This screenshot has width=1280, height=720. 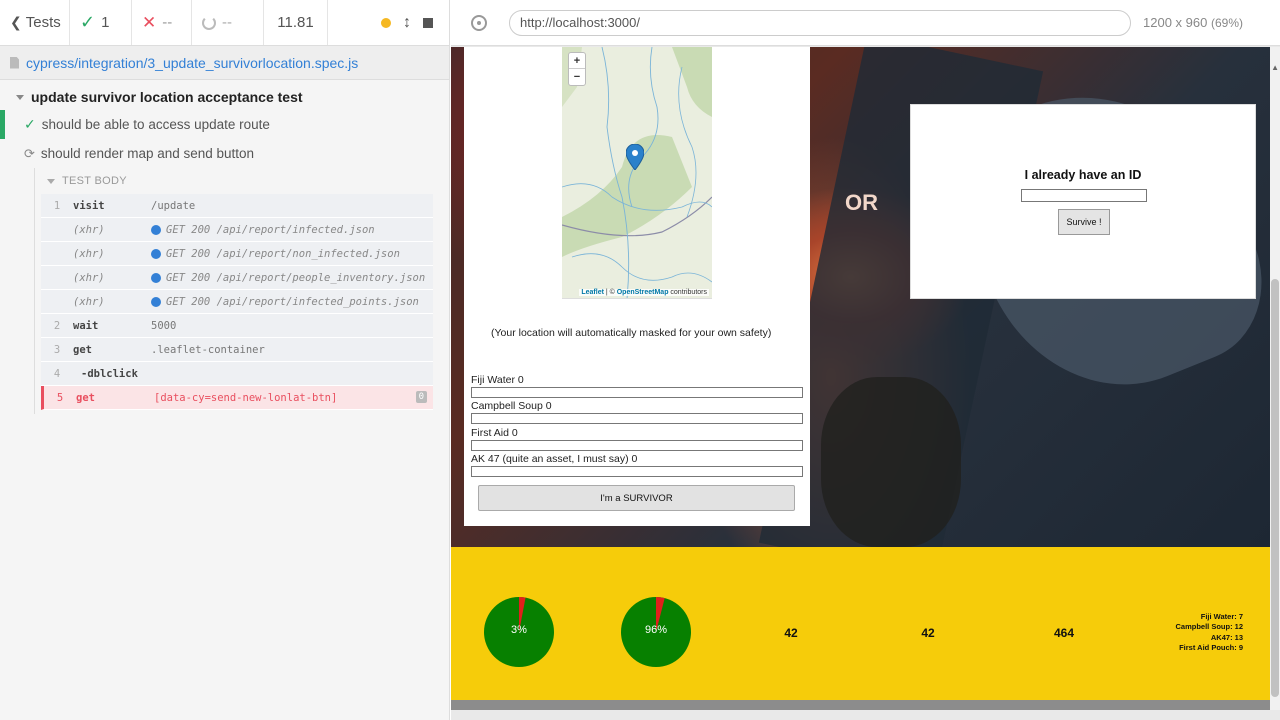 I want to click on inventory-stat-line: Fiji Water: 7, so click(x=1221, y=616).